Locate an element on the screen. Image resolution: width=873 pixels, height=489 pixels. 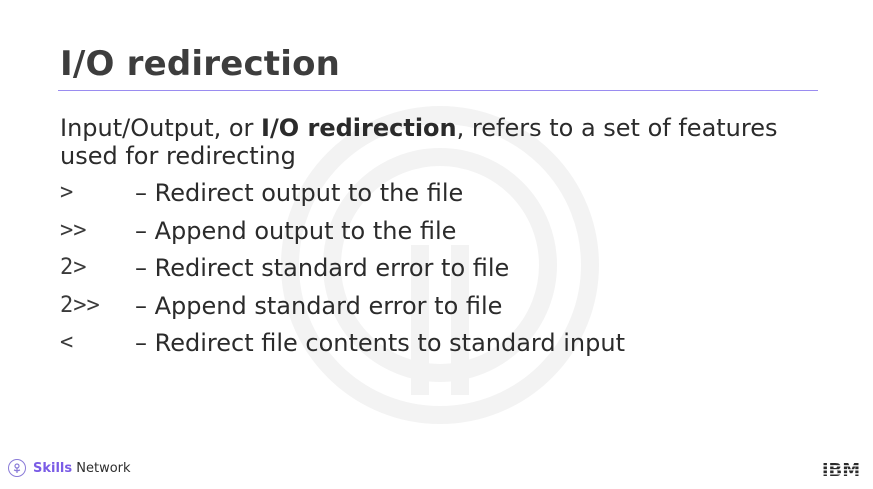
operator-symbol: >> is located at coordinates (73, 230).